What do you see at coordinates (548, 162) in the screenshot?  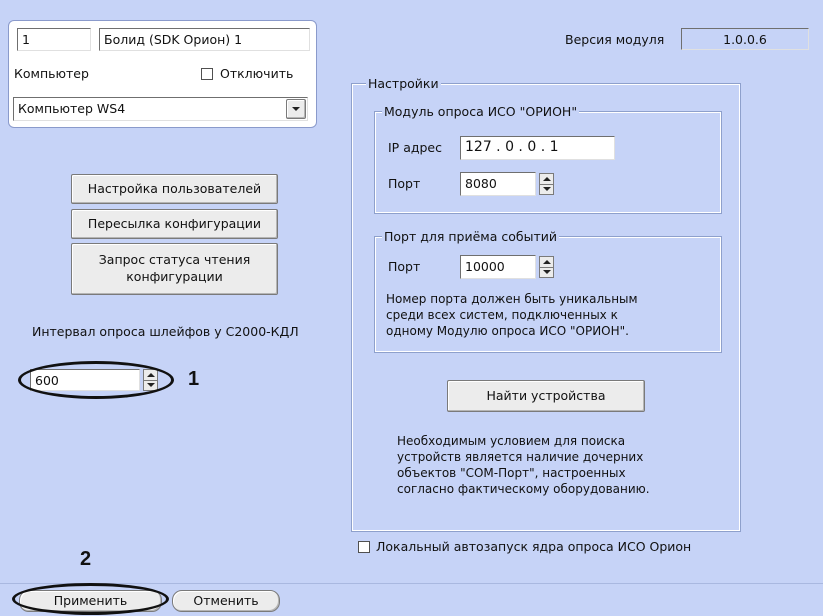 I see `module-polling-group` at bounding box center [548, 162].